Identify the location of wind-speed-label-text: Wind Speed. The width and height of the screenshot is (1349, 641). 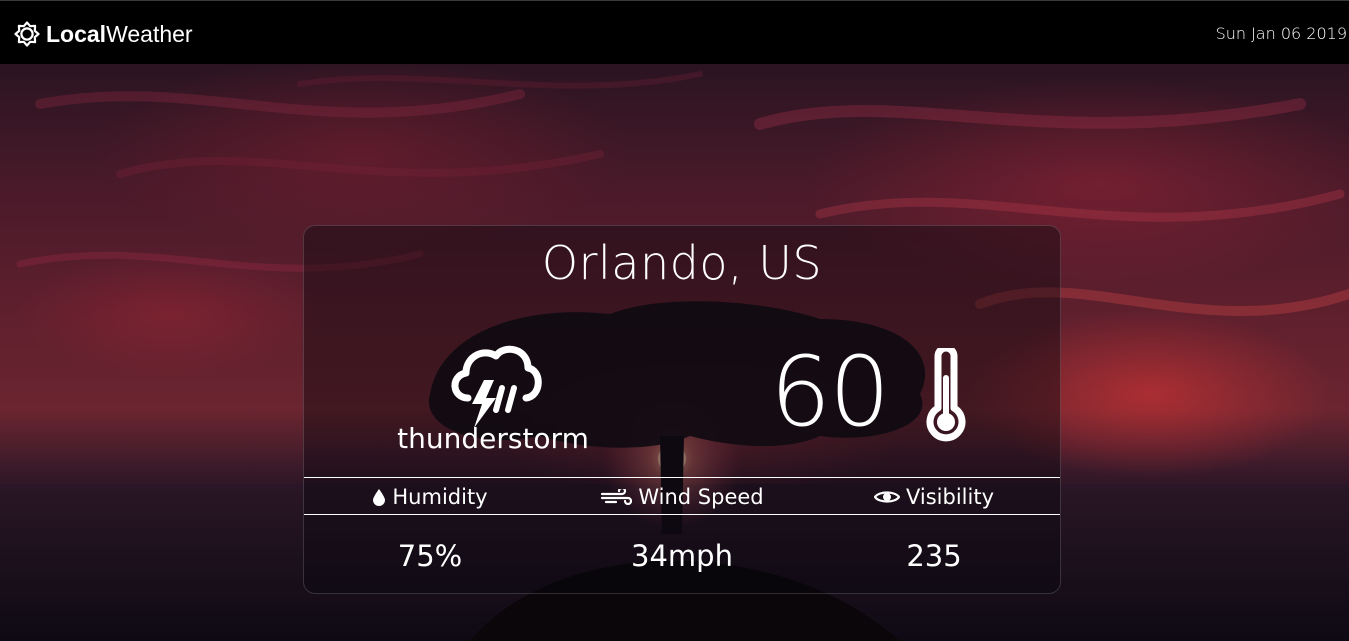
(701, 497).